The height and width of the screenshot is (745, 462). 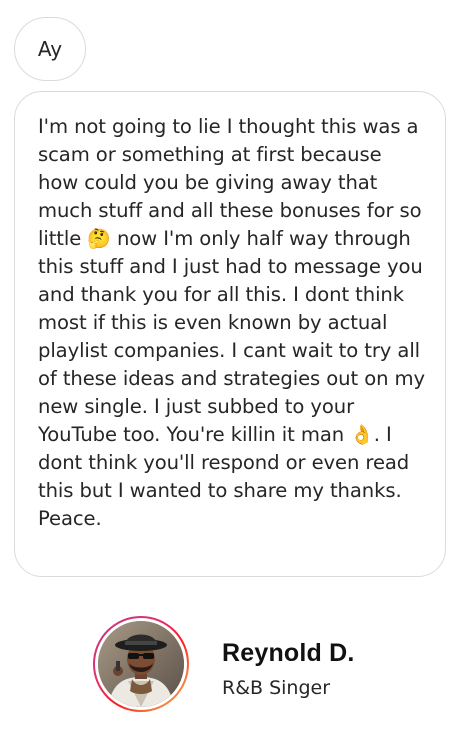 I want to click on profile-avatar-frame, so click(x=141, y=664).